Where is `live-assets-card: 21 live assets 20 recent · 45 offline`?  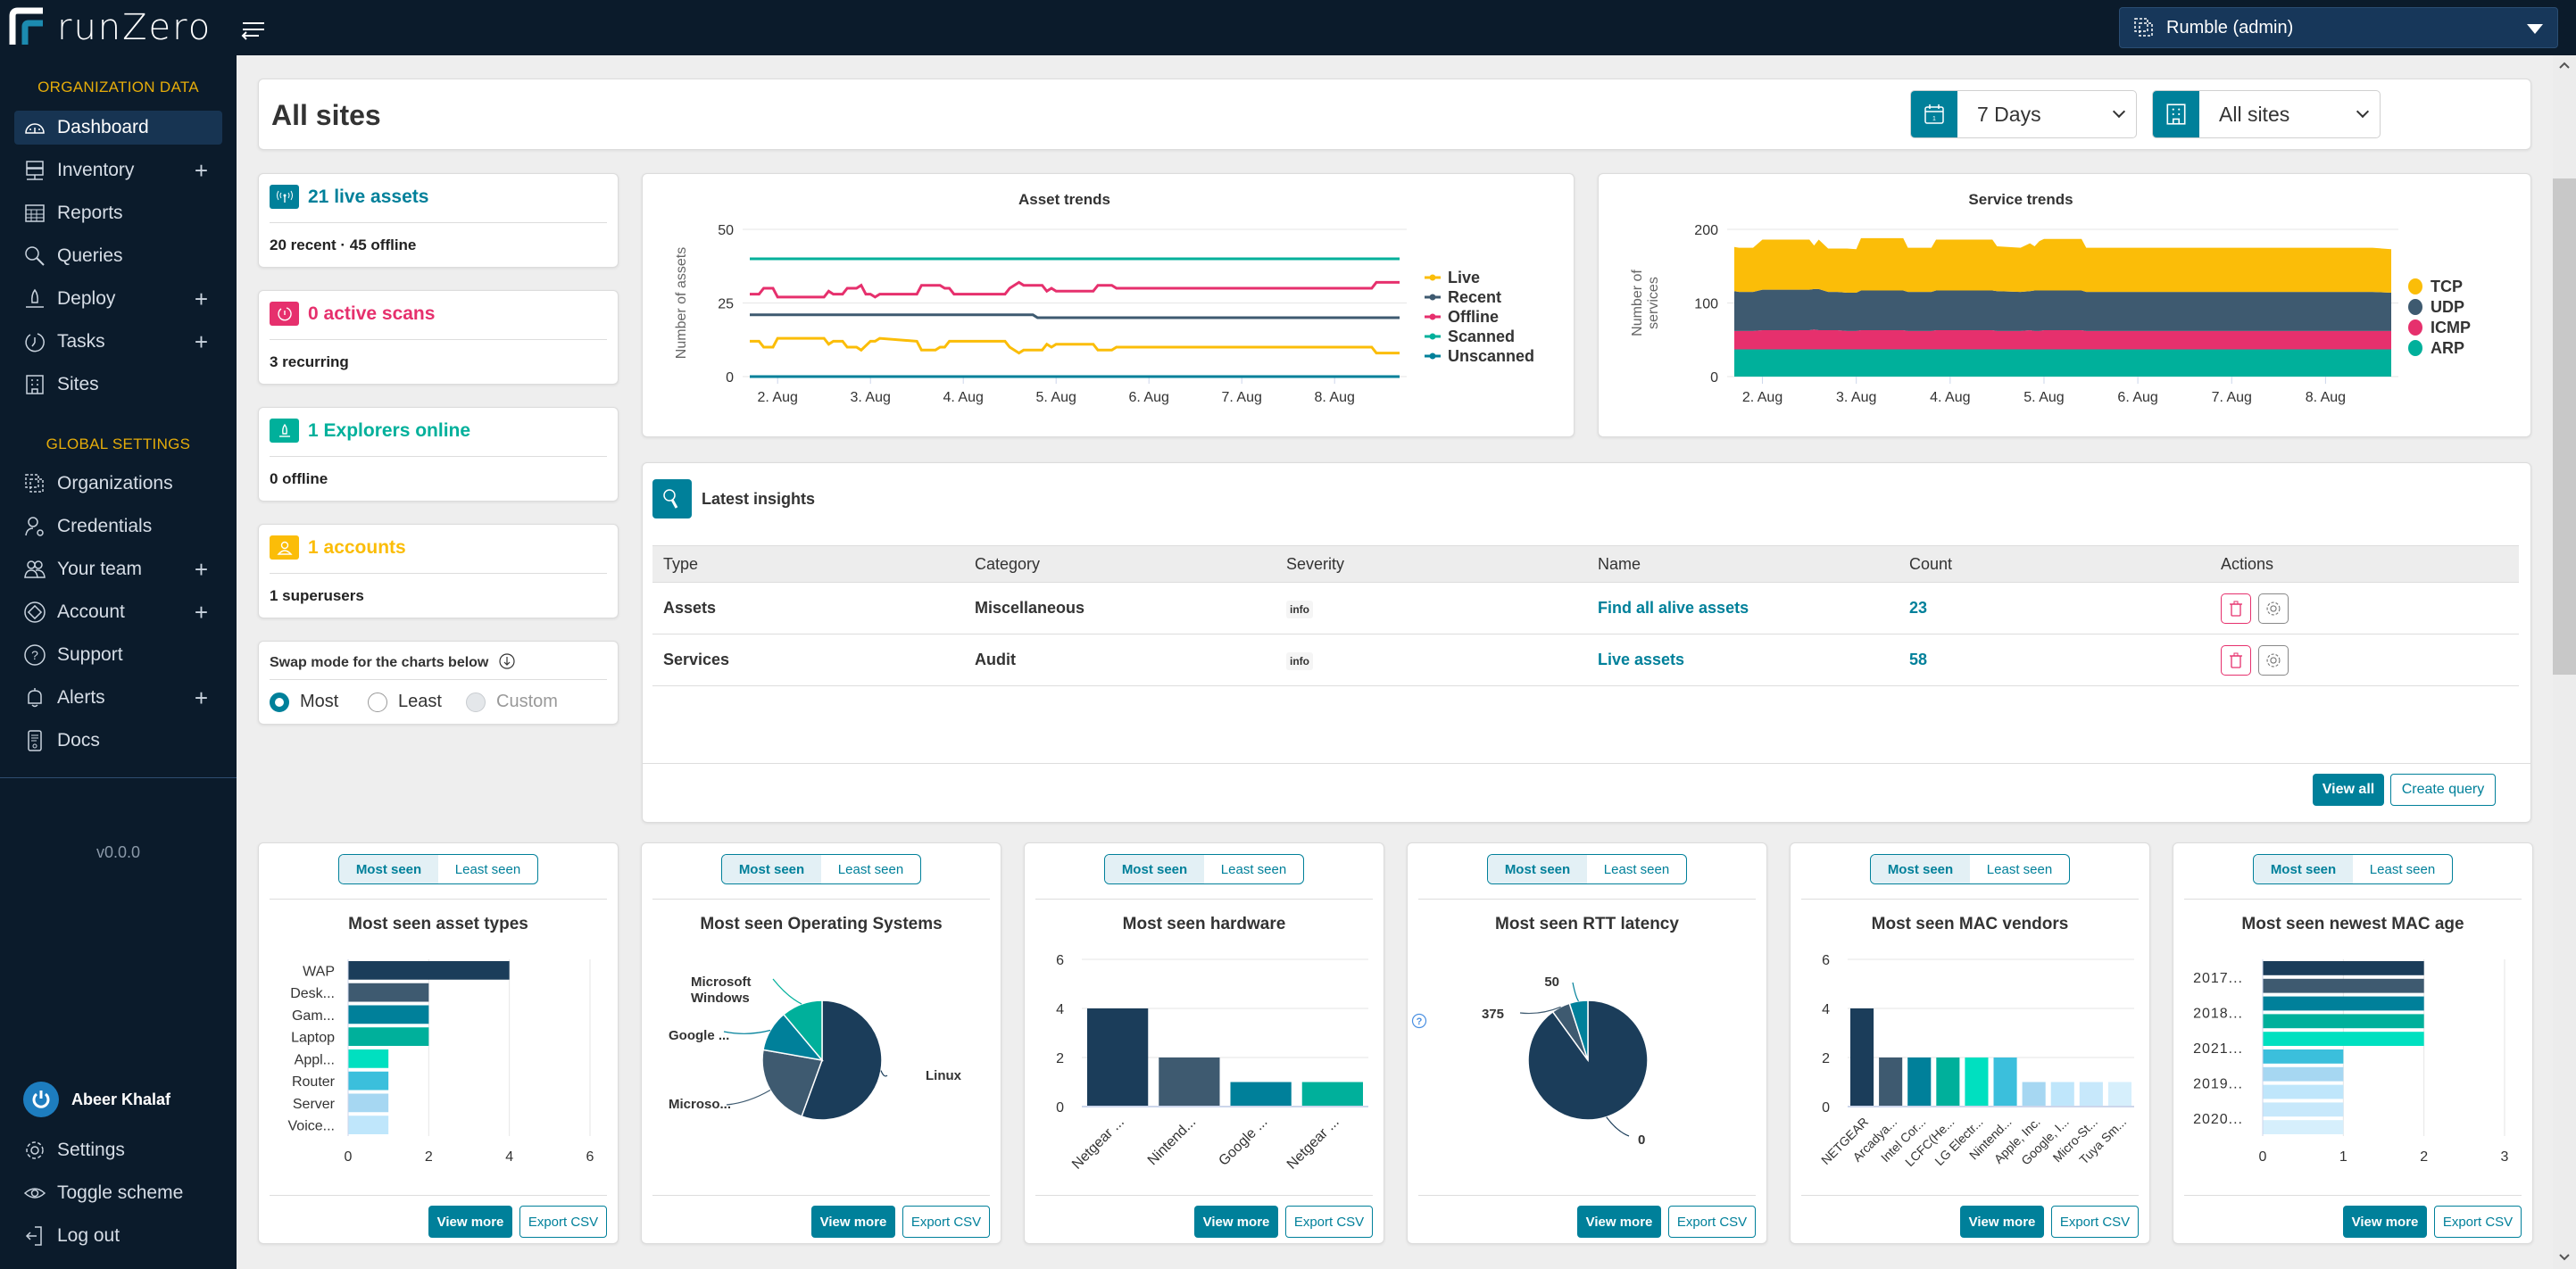
live-assets-card: 21 live assets 20 recent · 45 offline is located at coordinates (439, 221).